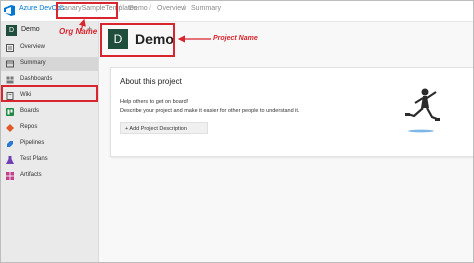 This screenshot has width=474, height=263. I want to click on dashboards-icon, so click(10, 80).